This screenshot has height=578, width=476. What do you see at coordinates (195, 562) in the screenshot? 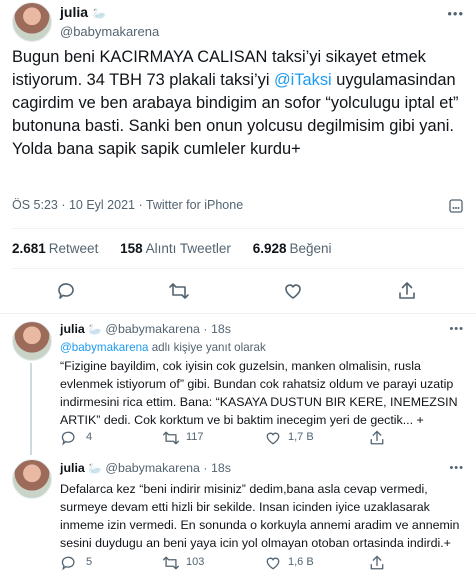
I see `retweet-count: 103` at bounding box center [195, 562].